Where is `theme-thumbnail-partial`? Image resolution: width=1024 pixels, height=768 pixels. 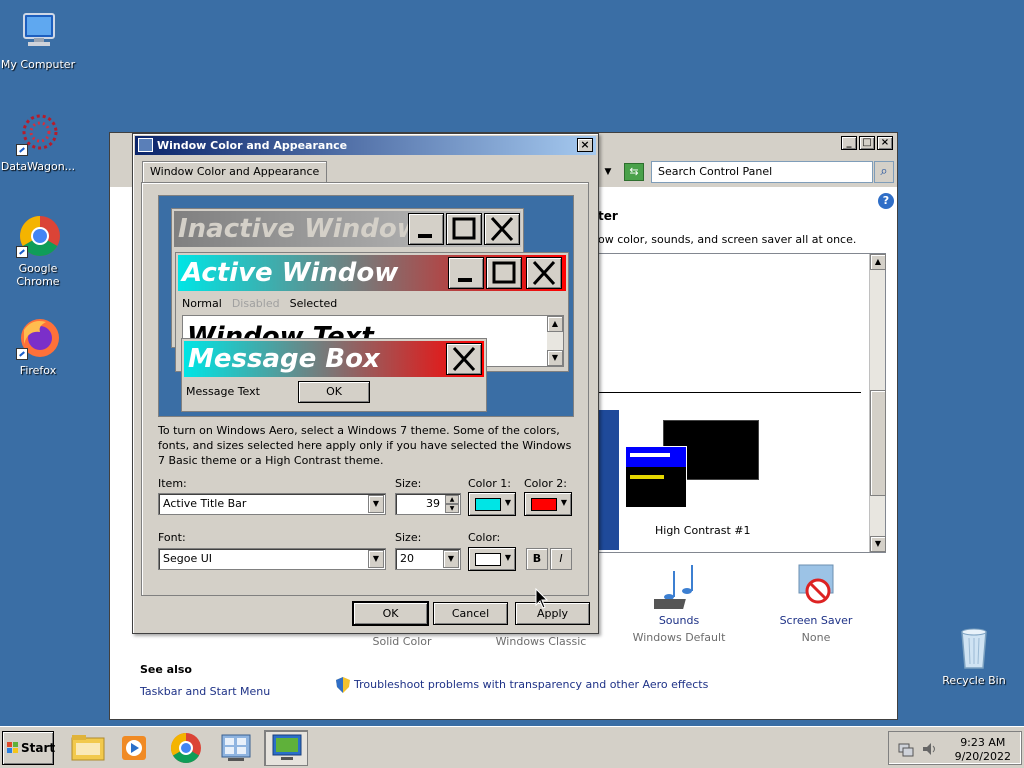
theme-thumbnail-partial is located at coordinates (609, 480).